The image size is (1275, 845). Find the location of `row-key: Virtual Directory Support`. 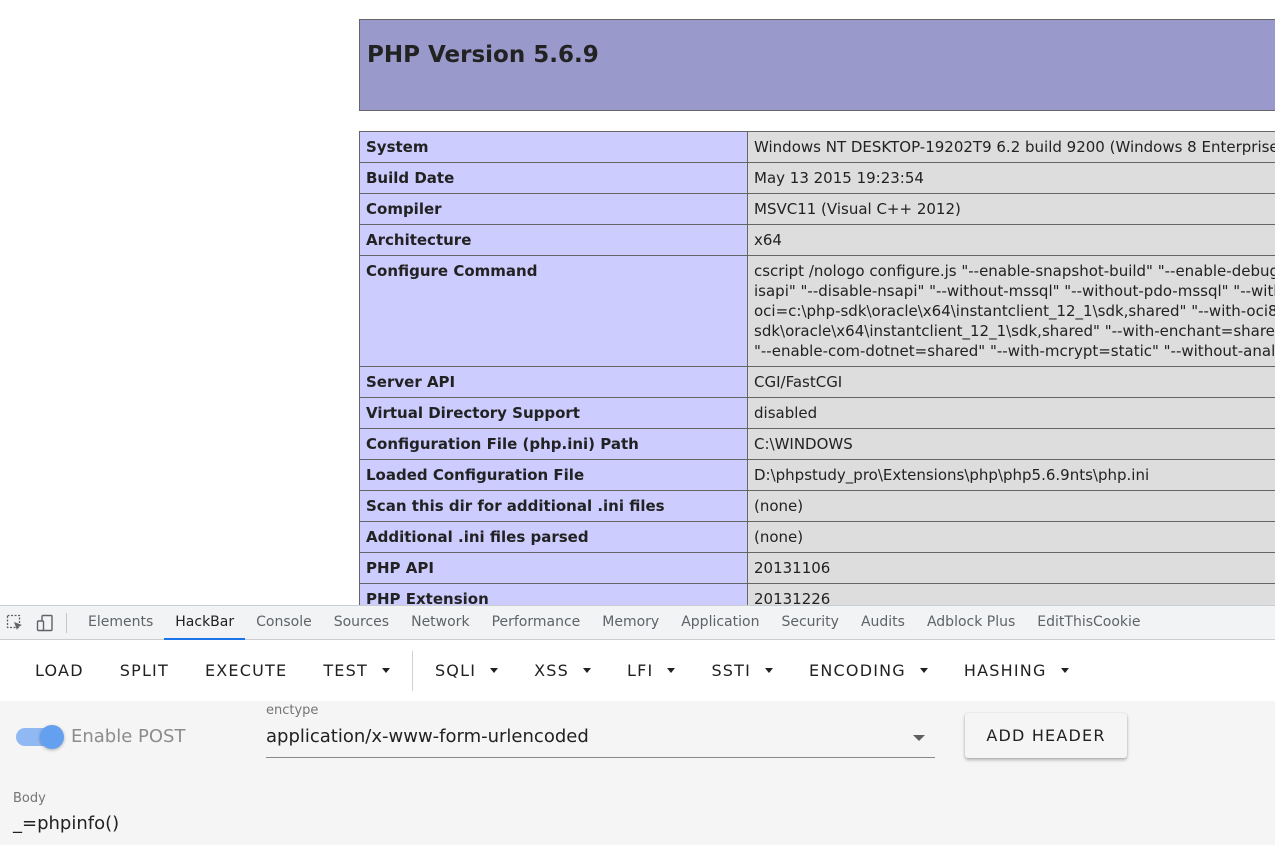

row-key: Virtual Directory Support is located at coordinates (553, 413).